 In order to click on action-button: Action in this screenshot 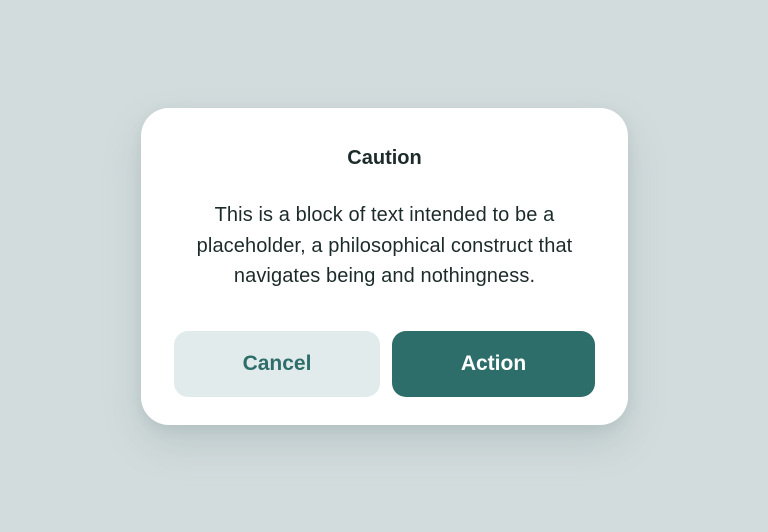, I will do `click(493, 364)`.